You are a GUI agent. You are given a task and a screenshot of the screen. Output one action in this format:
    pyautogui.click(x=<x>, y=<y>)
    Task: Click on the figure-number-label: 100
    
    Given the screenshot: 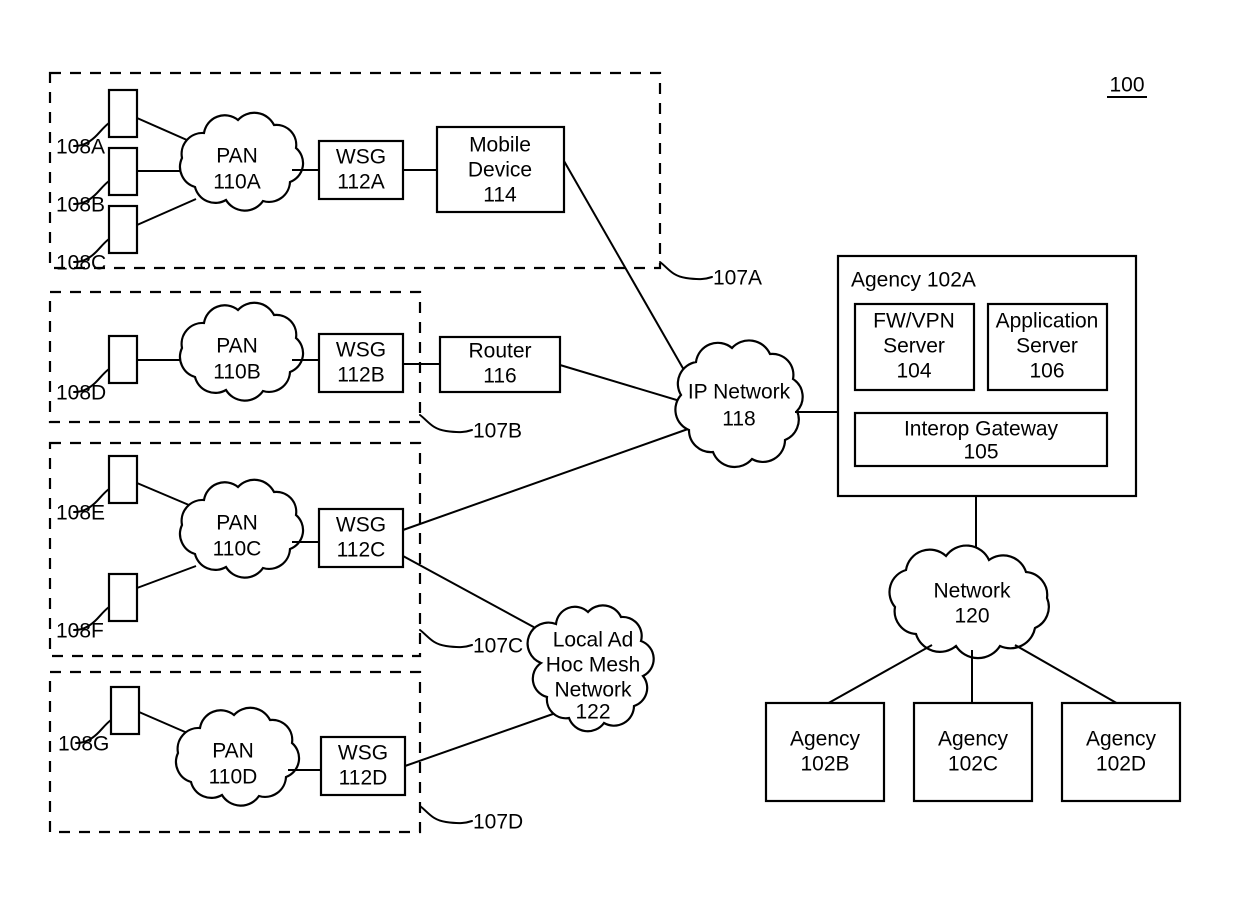 What is the action you would take?
    pyautogui.click(x=1126, y=85)
    